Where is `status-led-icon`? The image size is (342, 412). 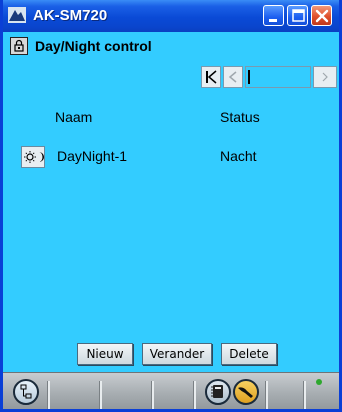
status-led-icon is located at coordinates (319, 382).